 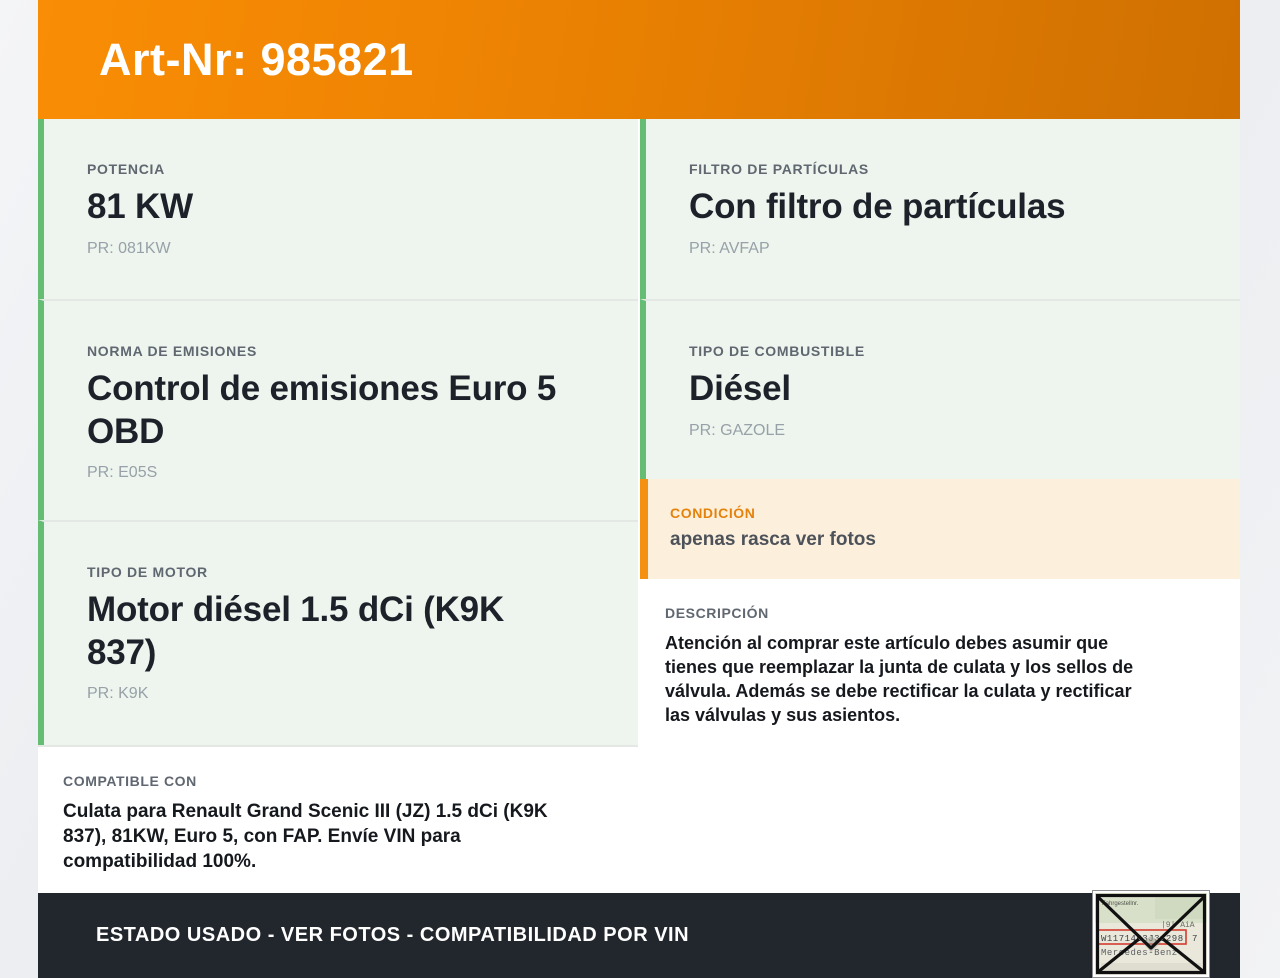 What do you see at coordinates (729, 248) in the screenshot?
I see `spec-pr-code: PR: AVFAP` at bounding box center [729, 248].